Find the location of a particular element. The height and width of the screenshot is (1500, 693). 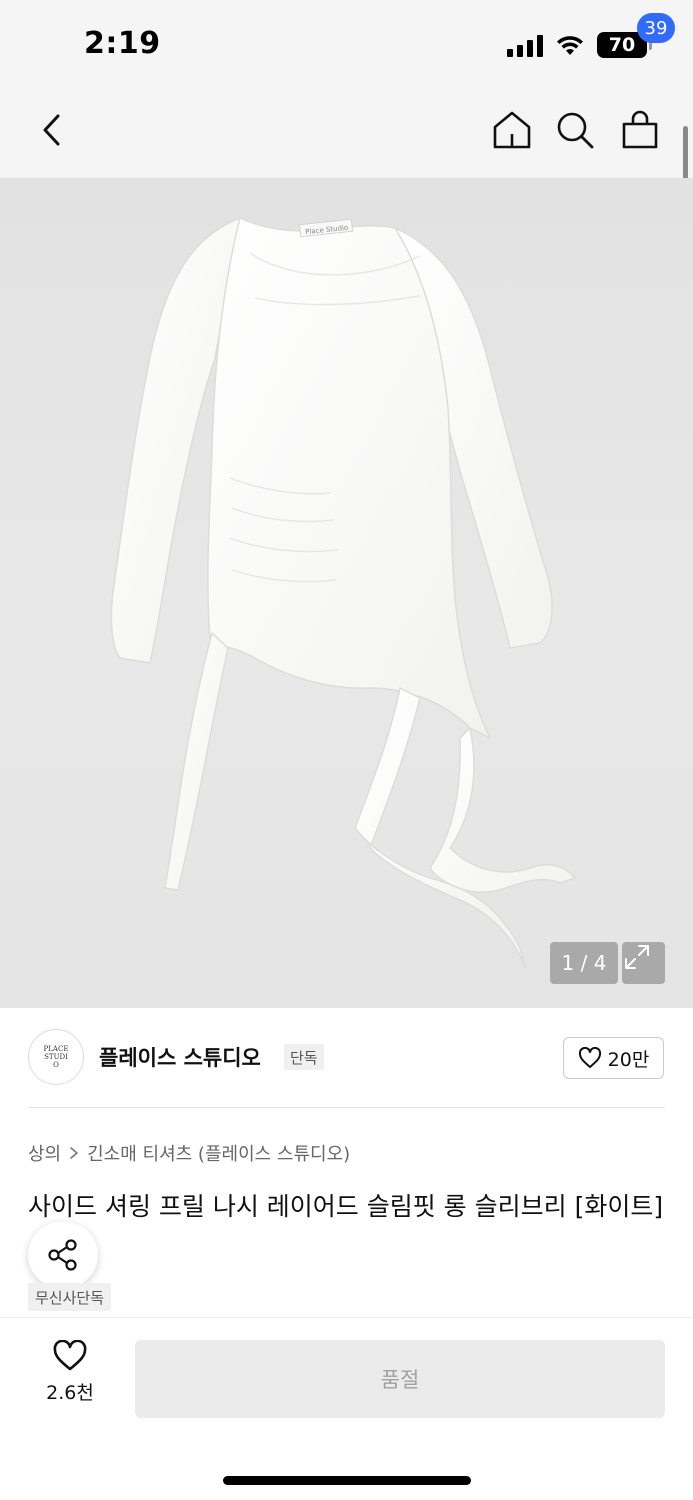

brand-logo: PLACE STUDIO is located at coordinates (56, 1057).